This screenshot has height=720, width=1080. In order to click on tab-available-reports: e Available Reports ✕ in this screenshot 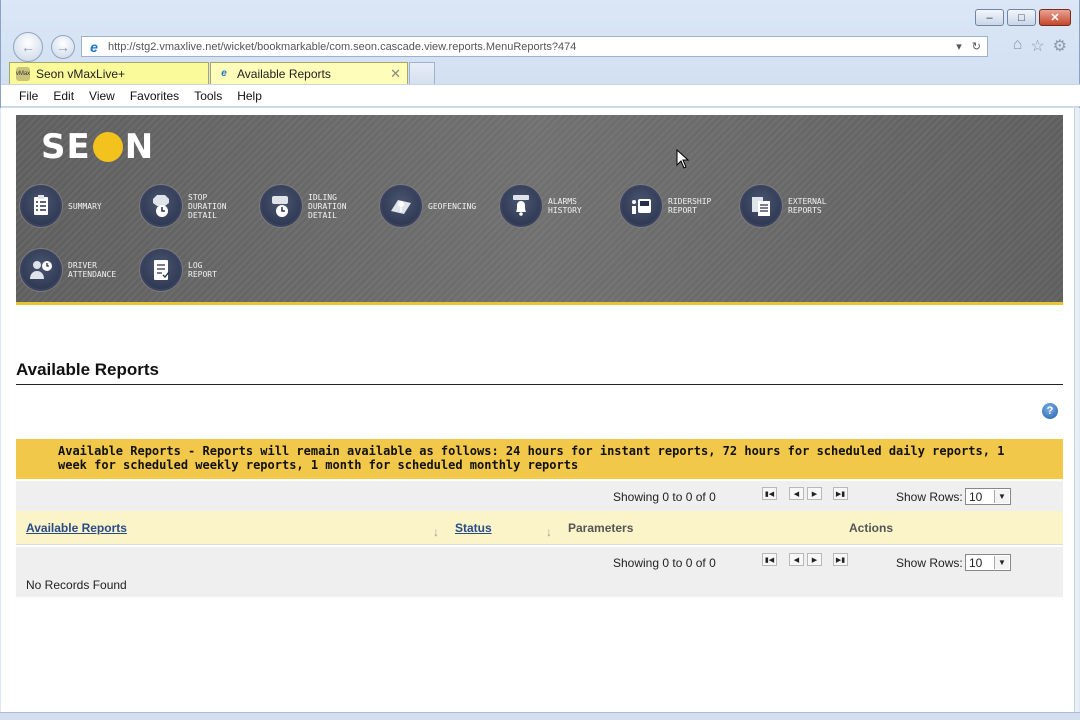, I will do `click(309, 73)`.